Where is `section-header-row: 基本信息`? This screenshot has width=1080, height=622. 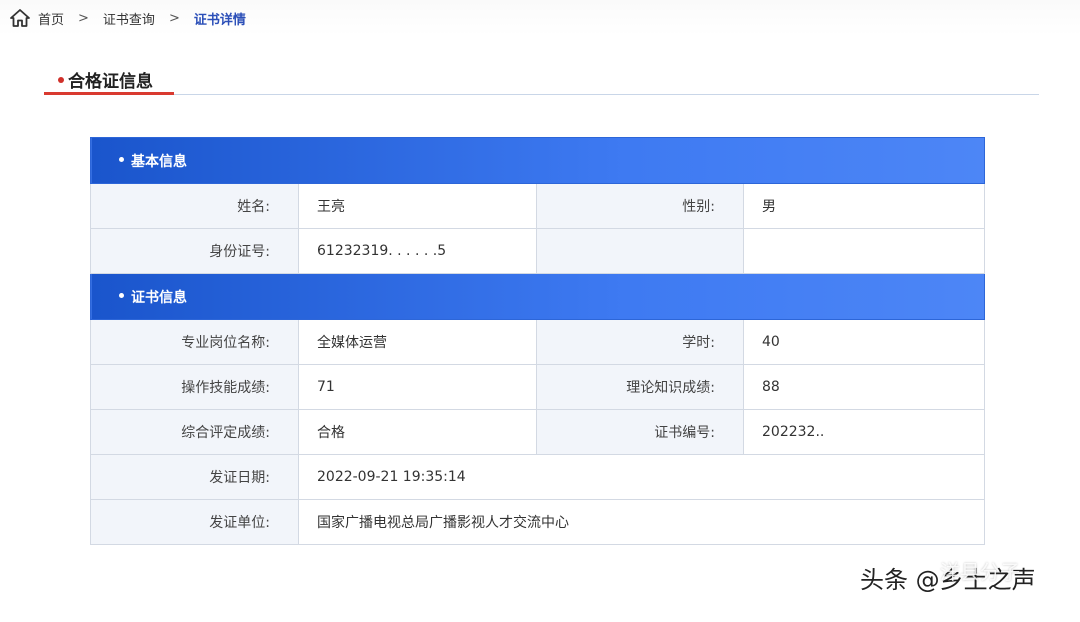 section-header-row: 基本信息 is located at coordinates (537, 160).